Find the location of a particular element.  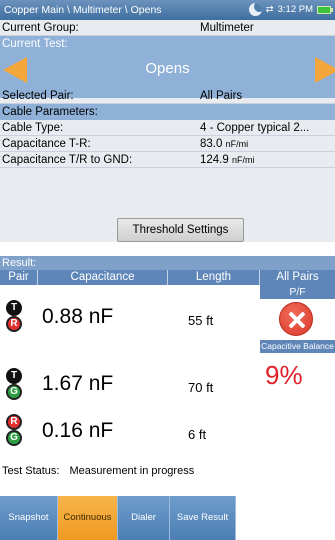

capacitance-tr-label: Capacitance T-R: is located at coordinates (46, 144).